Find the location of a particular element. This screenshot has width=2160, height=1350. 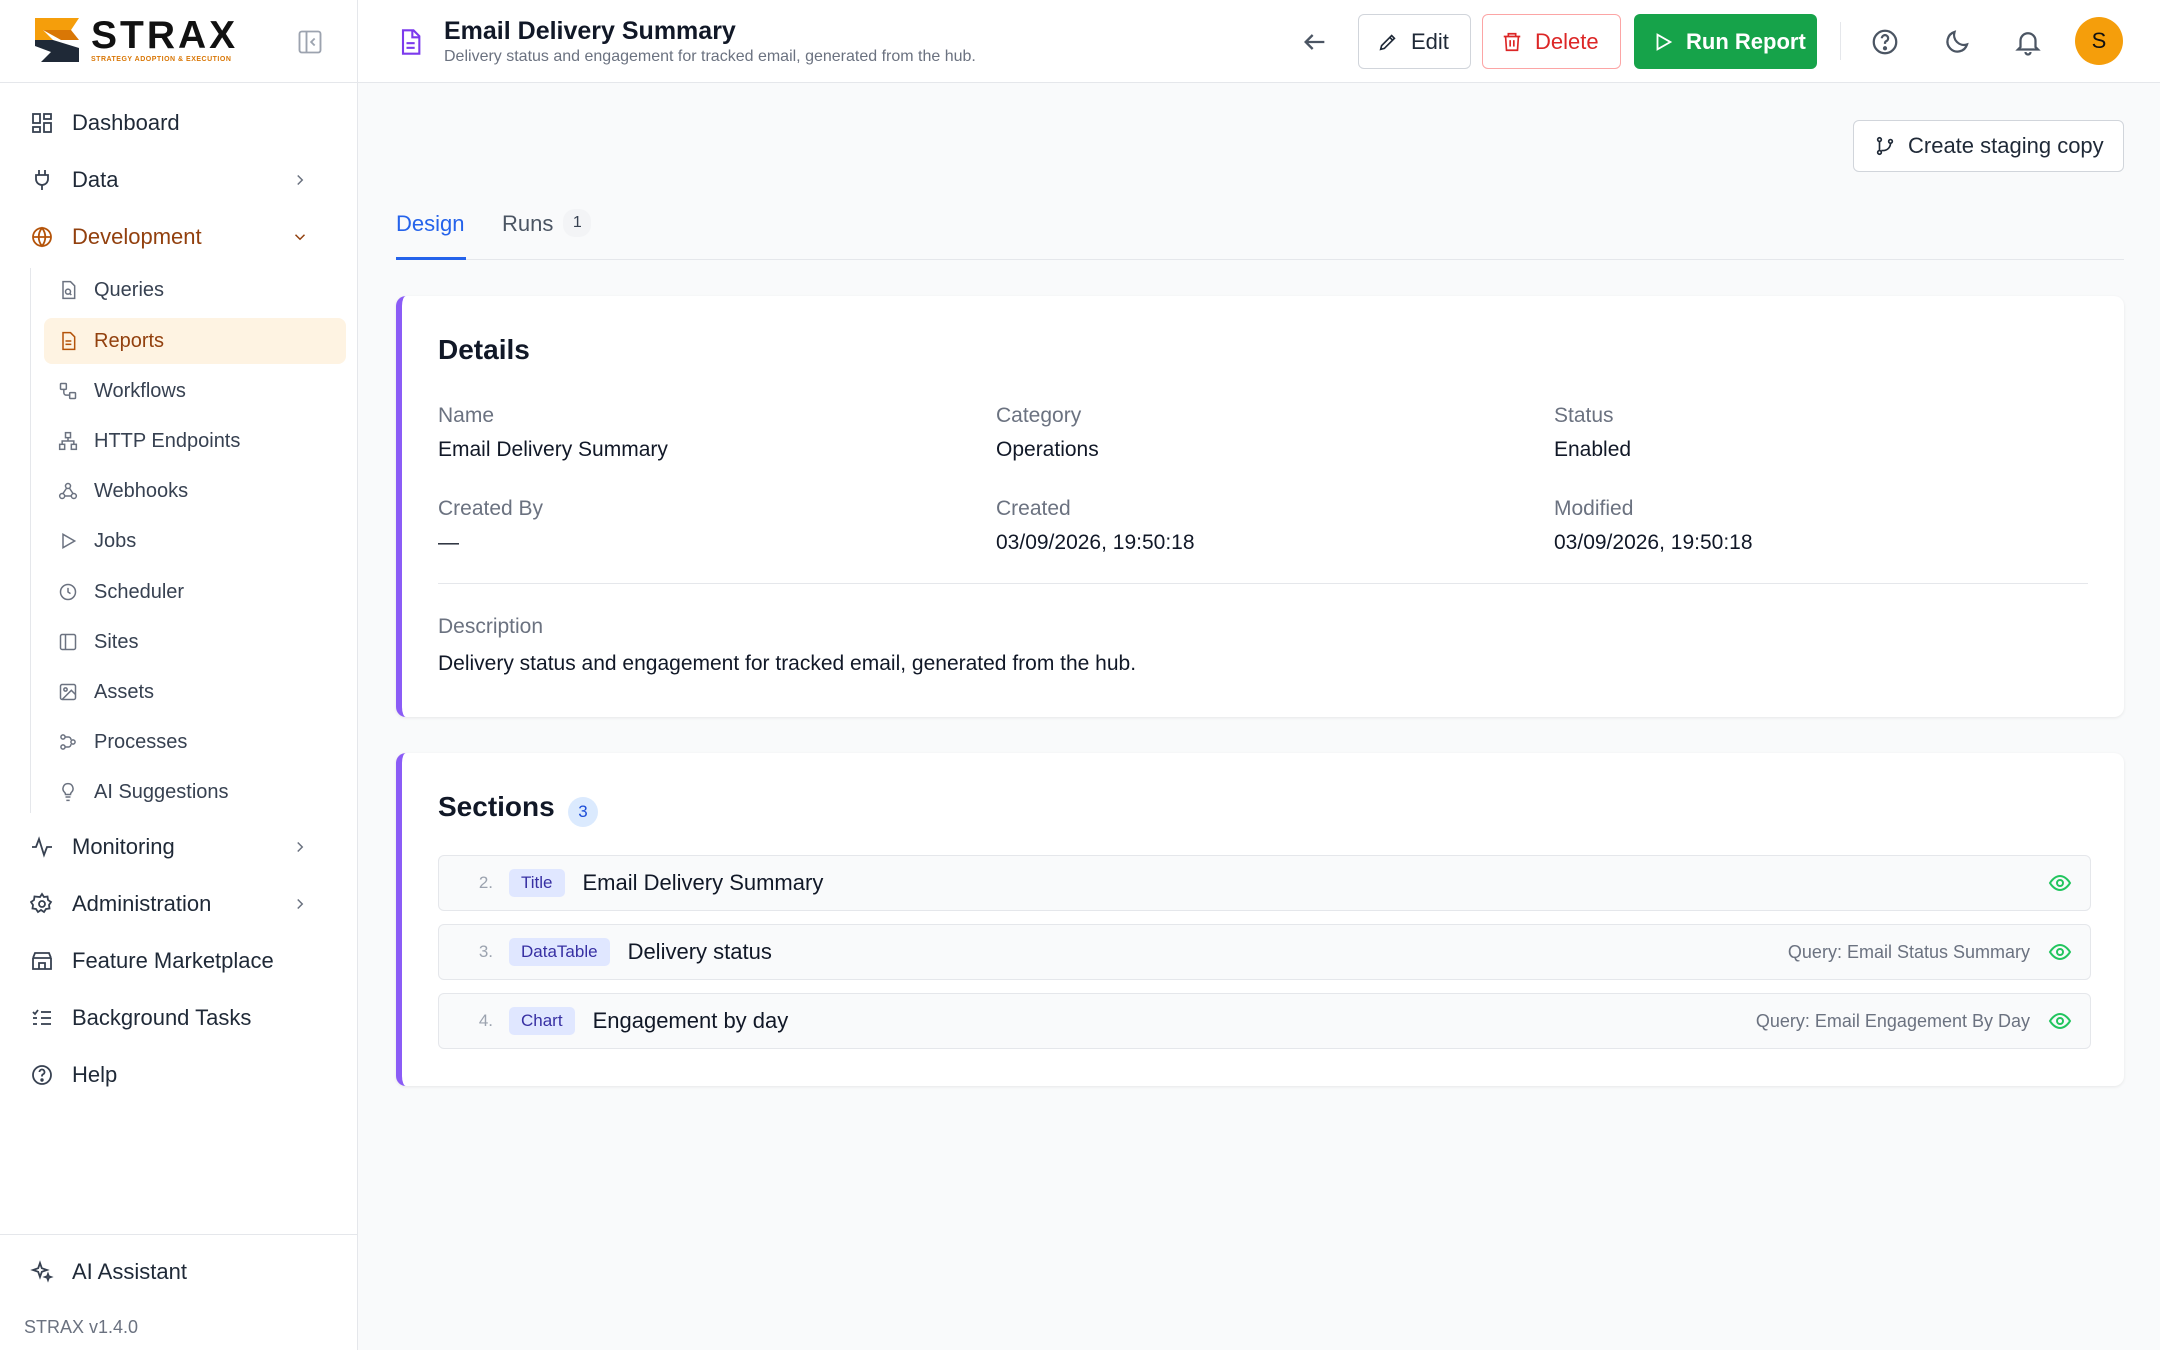

section-type-badge: Chart is located at coordinates (542, 1021).